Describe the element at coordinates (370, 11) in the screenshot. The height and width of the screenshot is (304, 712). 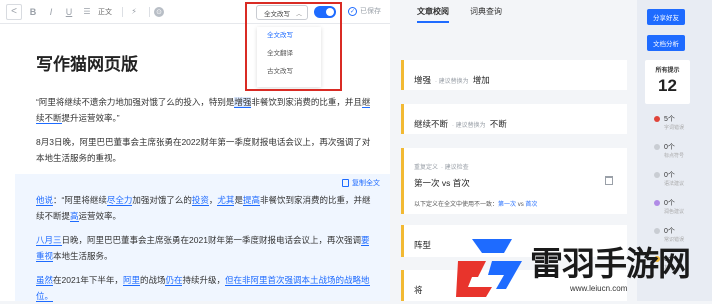
I see `saved-label: 已保存` at that location.